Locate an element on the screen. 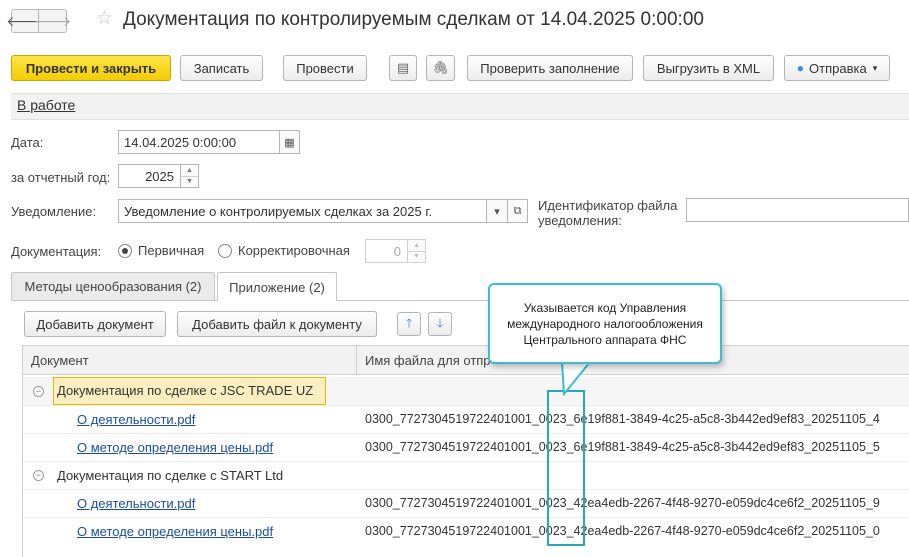 This screenshot has width=909, height=557. radio-primary: Первичная is located at coordinates (161, 250).